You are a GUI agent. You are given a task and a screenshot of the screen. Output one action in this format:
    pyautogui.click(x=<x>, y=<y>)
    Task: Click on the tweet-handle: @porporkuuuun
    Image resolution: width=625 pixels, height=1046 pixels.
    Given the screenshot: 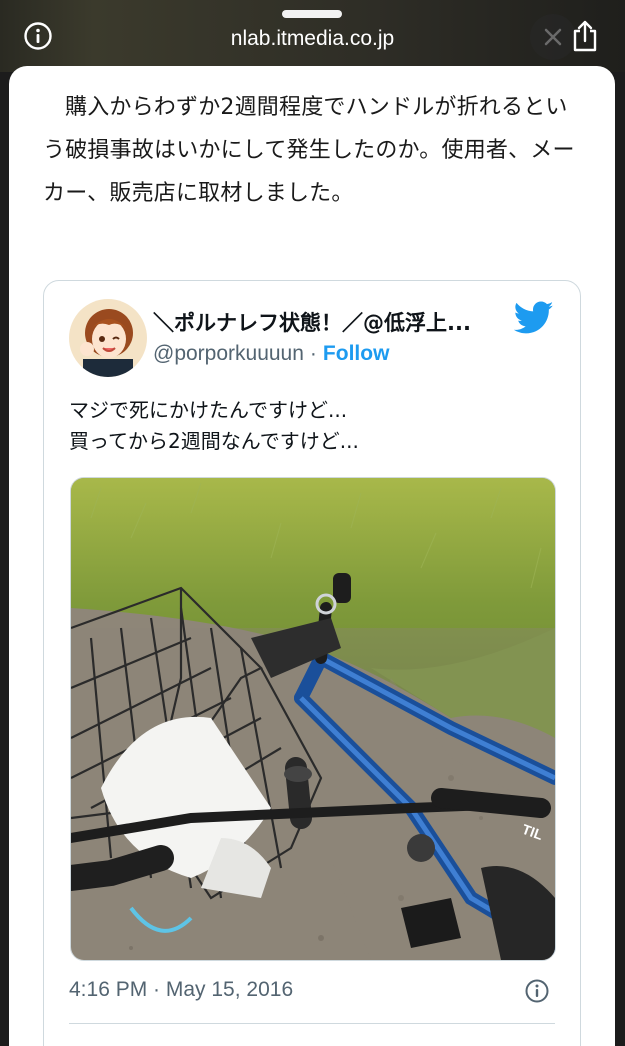 What is the action you would take?
    pyautogui.click(x=228, y=353)
    